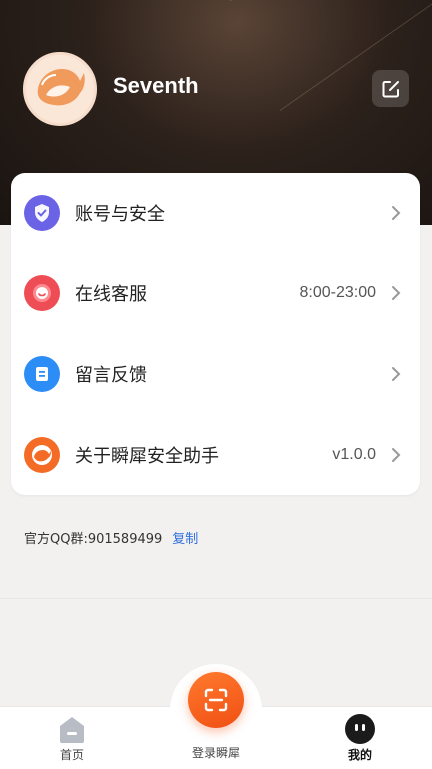 The image size is (432, 769). Describe the element at coordinates (147, 456) in the screenshot. I see `menu-item-label: 关于瞬犀安全助手` at that location.